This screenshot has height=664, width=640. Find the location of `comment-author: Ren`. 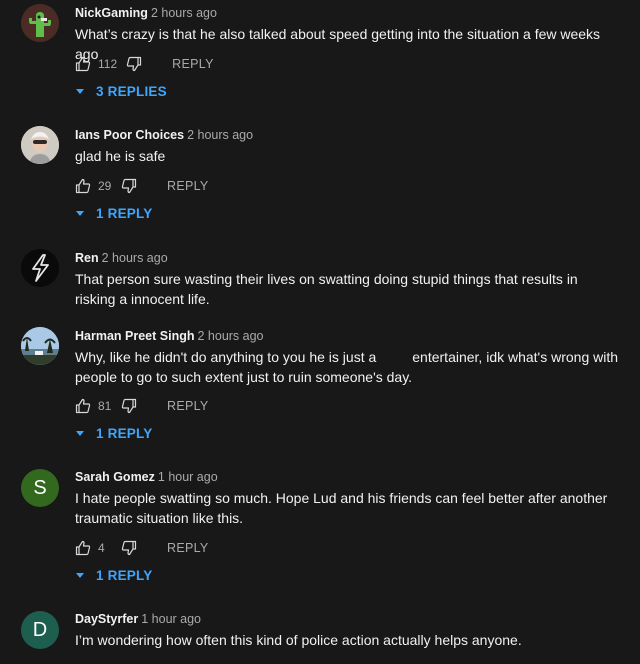

comment-author: Ren is located at coordinates (87, 258).